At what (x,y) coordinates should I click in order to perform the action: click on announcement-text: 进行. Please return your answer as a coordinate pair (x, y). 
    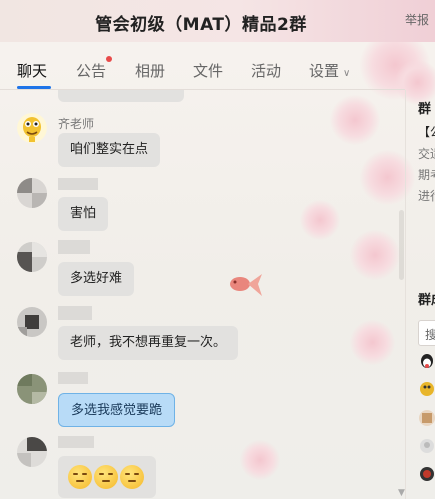
    Looking at the image, I should click on (426, 196).